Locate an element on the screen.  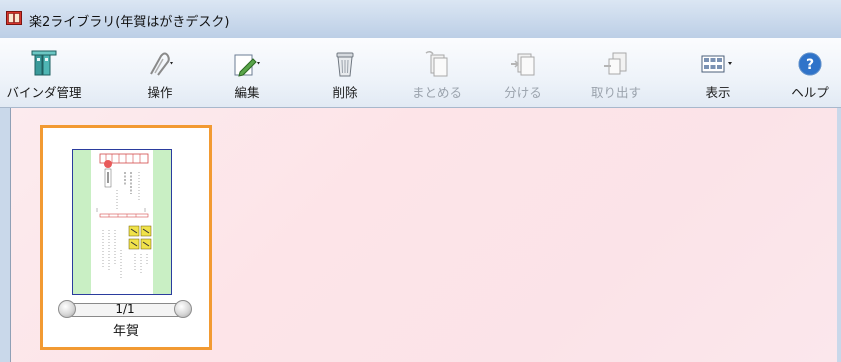
operation-icon is located at coordinates (161, 64).